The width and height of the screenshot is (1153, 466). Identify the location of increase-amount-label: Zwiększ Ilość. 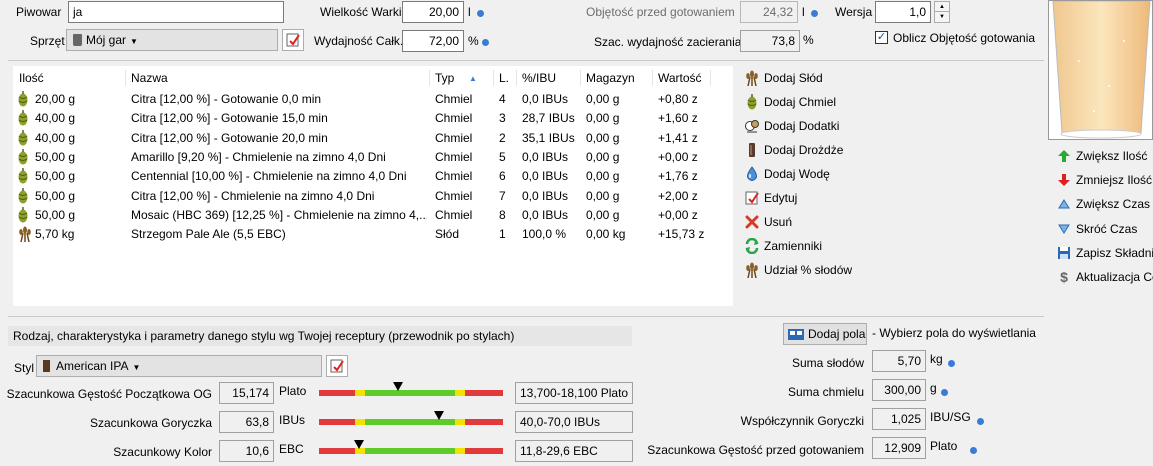
(1112, 156).